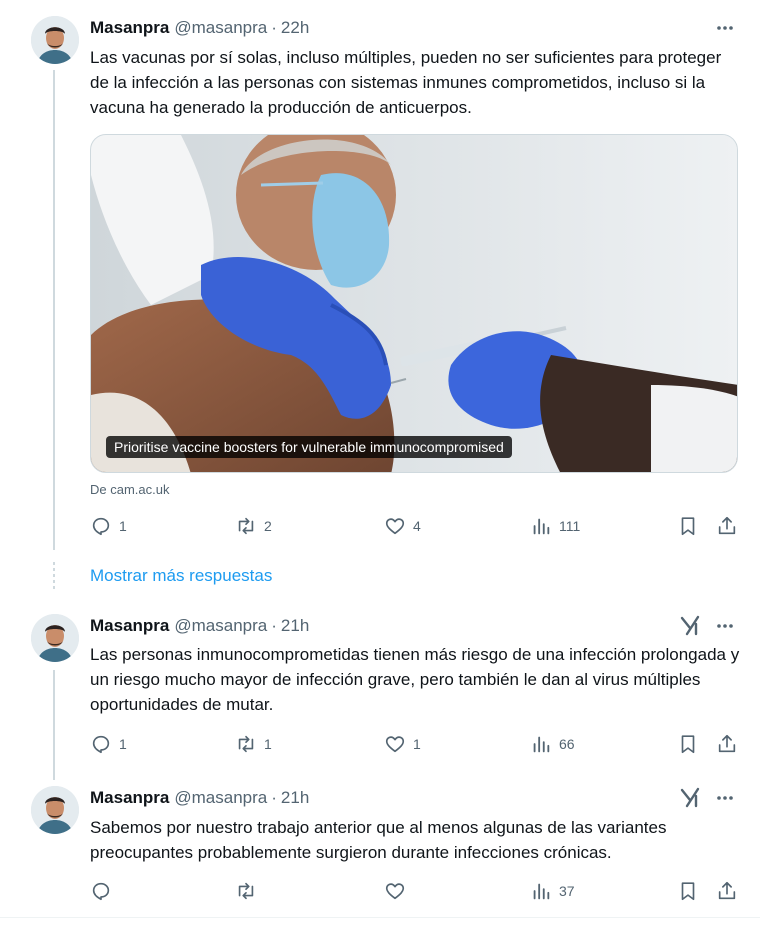 Image resolution: width=760 pixels, height=928 pixels. I want to click on reply-button, so click(104, 891).